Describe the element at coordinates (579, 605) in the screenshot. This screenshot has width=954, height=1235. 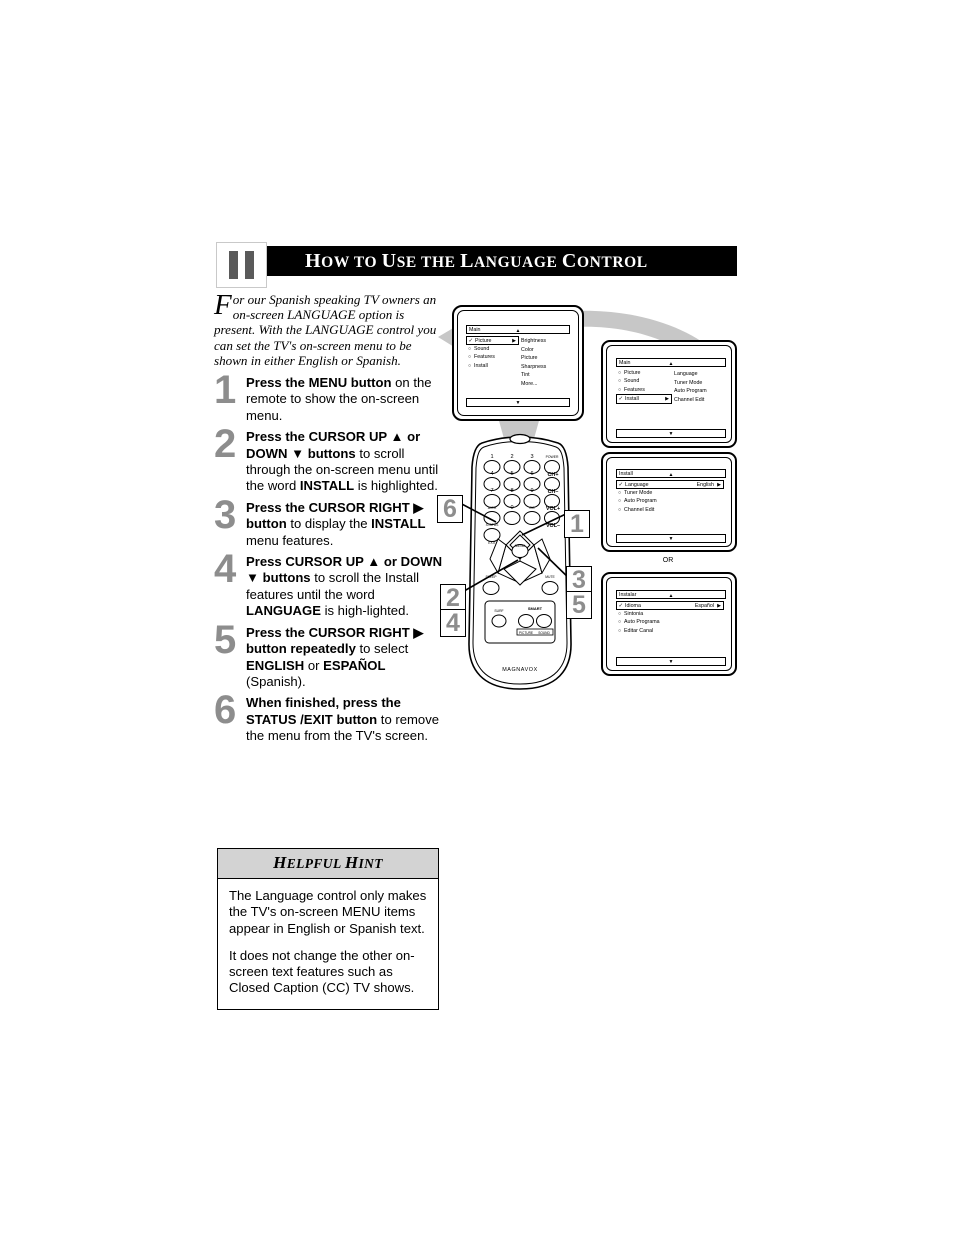
I see `callout-5: 5` at that location.